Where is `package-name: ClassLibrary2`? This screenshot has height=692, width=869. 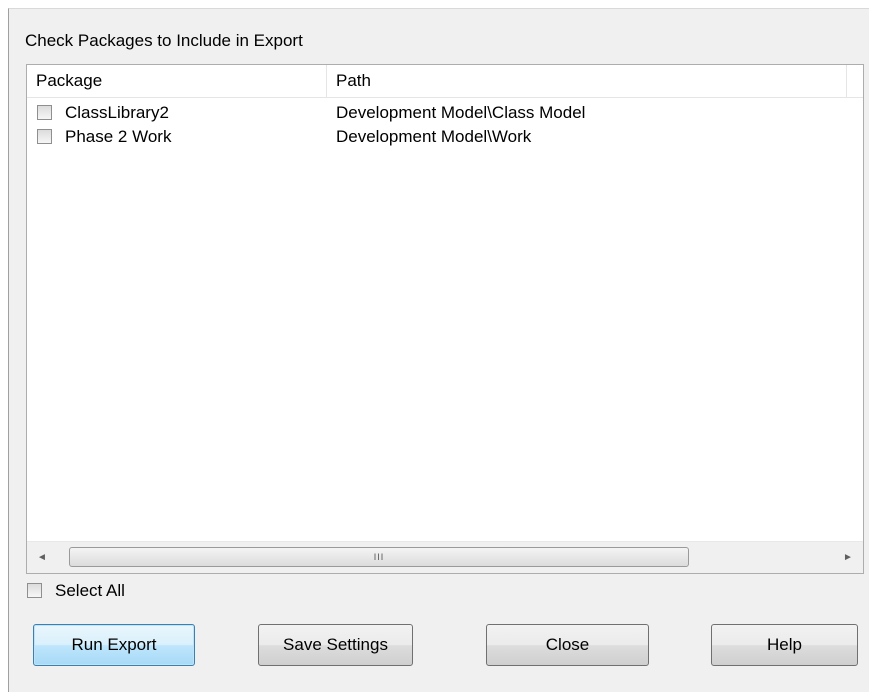
package-name: ClassLibrary2 is located at coordinates (117, 112).